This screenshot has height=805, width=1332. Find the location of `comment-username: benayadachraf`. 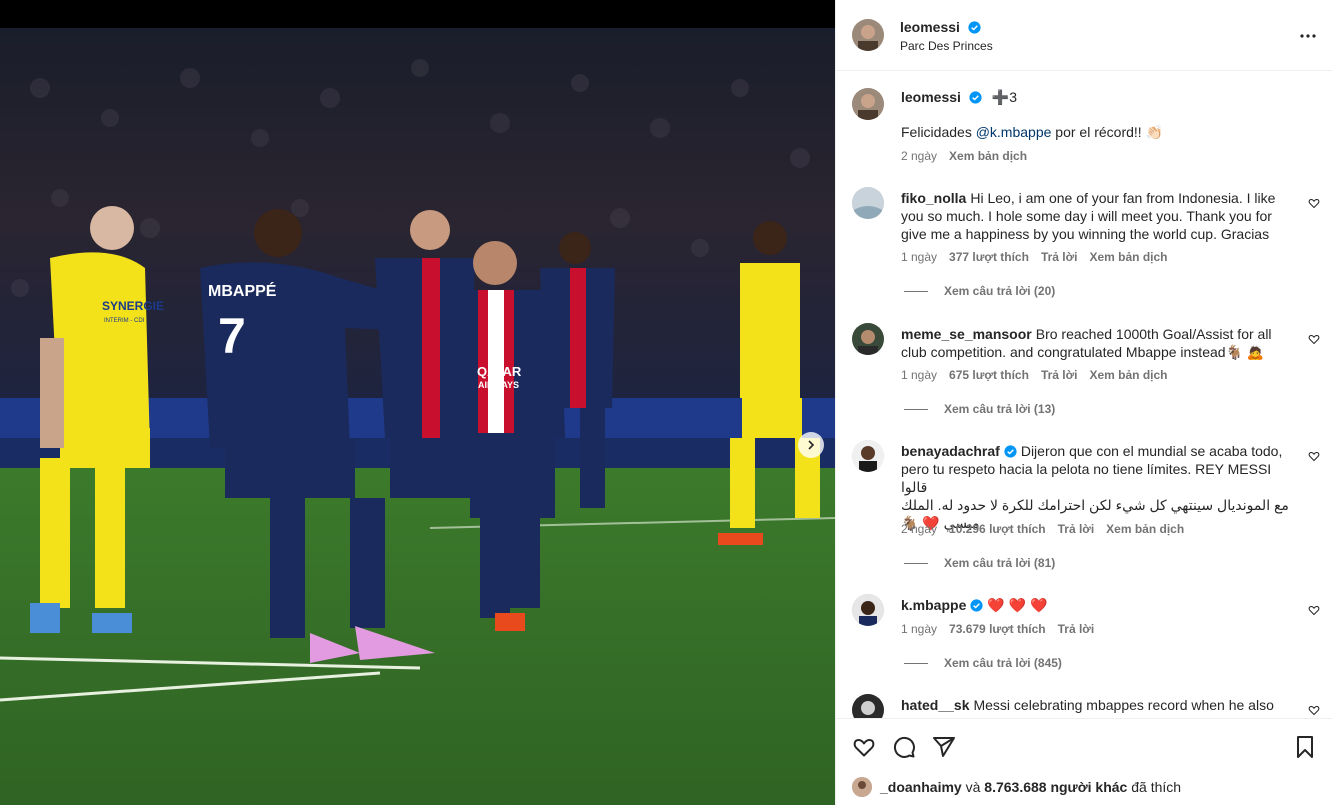

comment-username: benayadachraf is located at coordinates (950, 451).